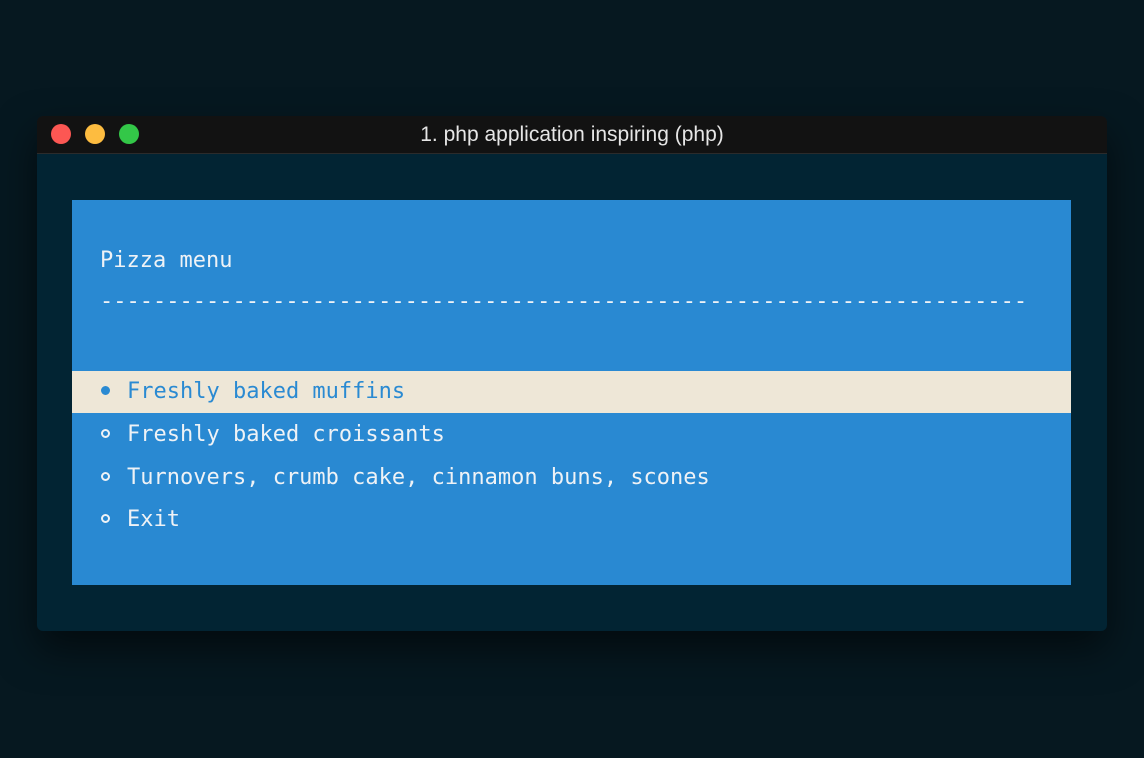  What do you see at coordinates (571, 520) in the screenshot?
I see `menu-item-exit: Exit` at bounding box center [571, 520].